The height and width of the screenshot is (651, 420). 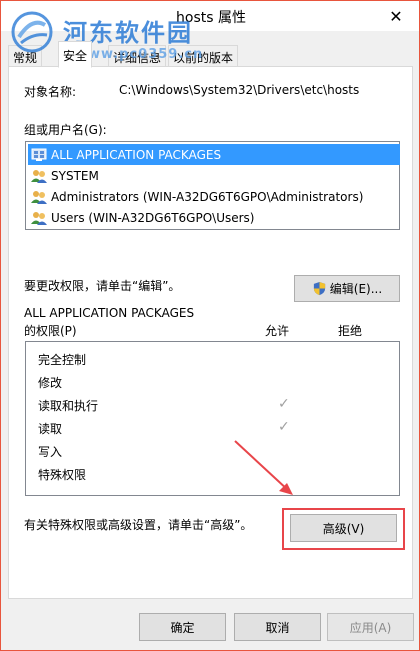 I want to click on object-name-label: 对象名称:, so click(x=50, y=92).